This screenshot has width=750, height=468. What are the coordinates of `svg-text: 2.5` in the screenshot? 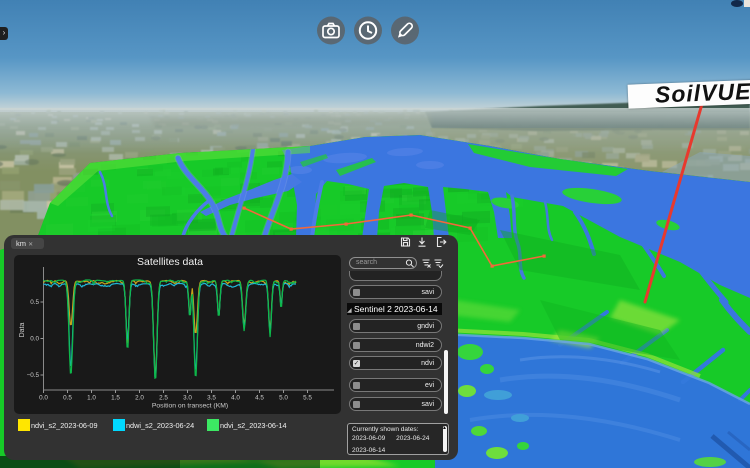 It's located at (163, 398).